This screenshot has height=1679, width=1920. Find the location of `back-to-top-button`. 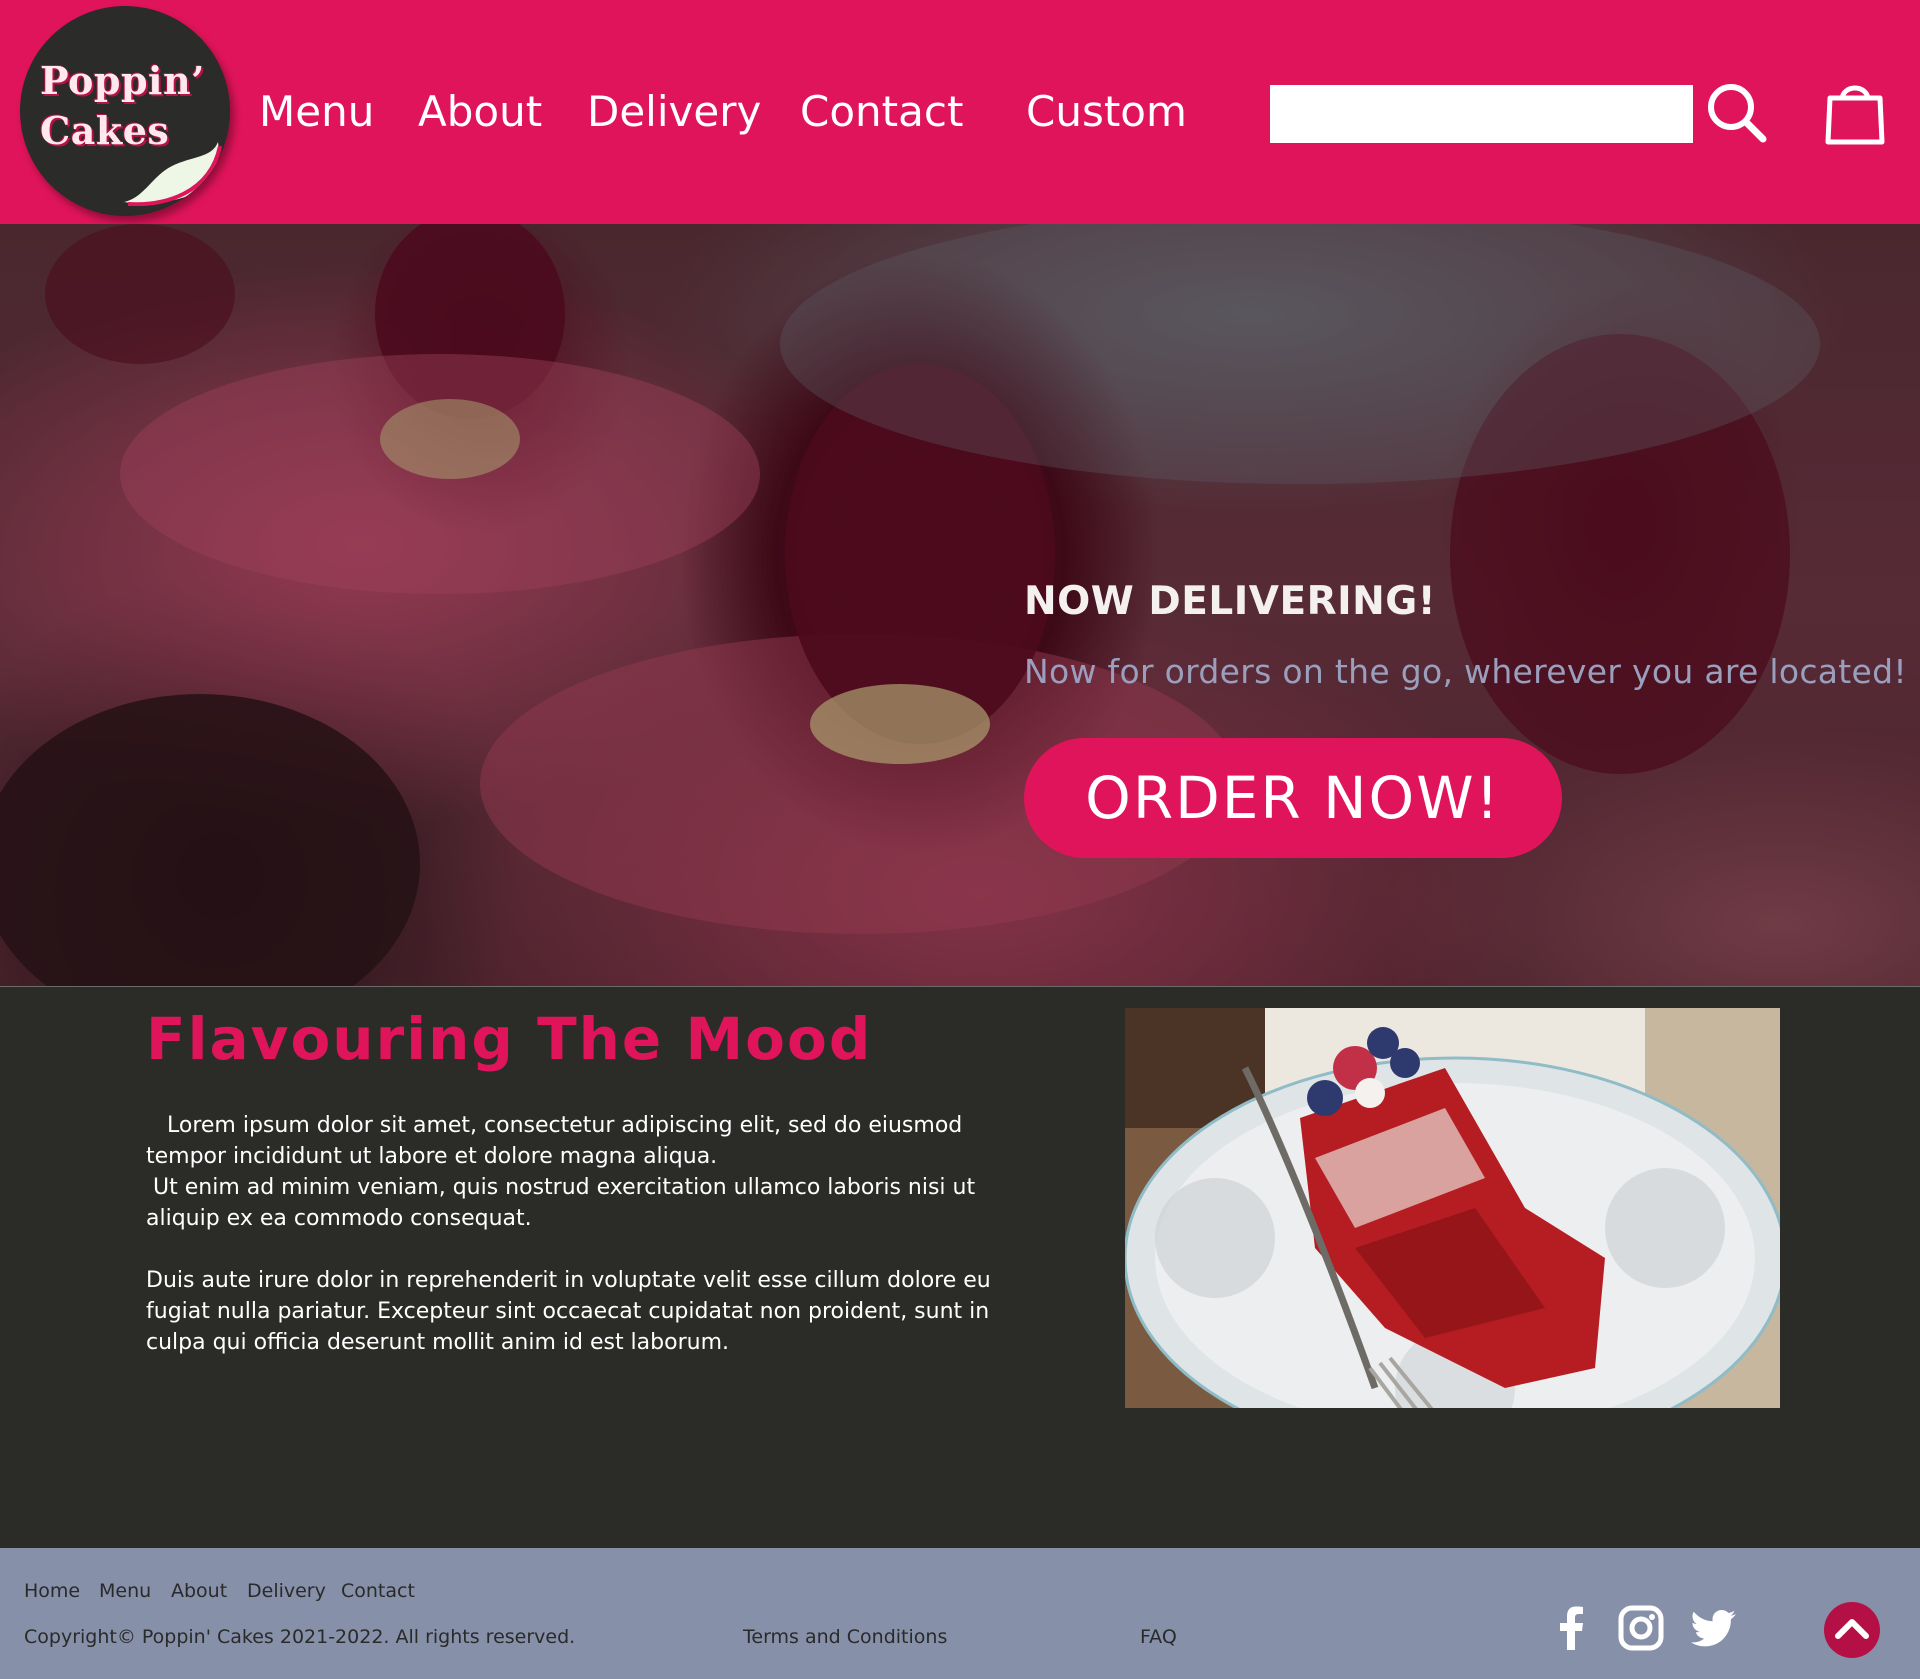

back-to-top-button is located at coordinates (1852, 1630).